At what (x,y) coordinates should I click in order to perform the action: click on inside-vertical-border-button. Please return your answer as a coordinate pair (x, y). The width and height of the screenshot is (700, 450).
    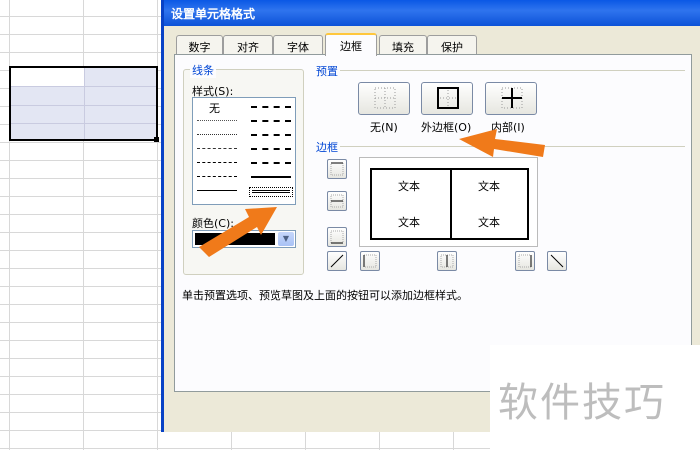
    Looking at the image, I should click on (447, 261).